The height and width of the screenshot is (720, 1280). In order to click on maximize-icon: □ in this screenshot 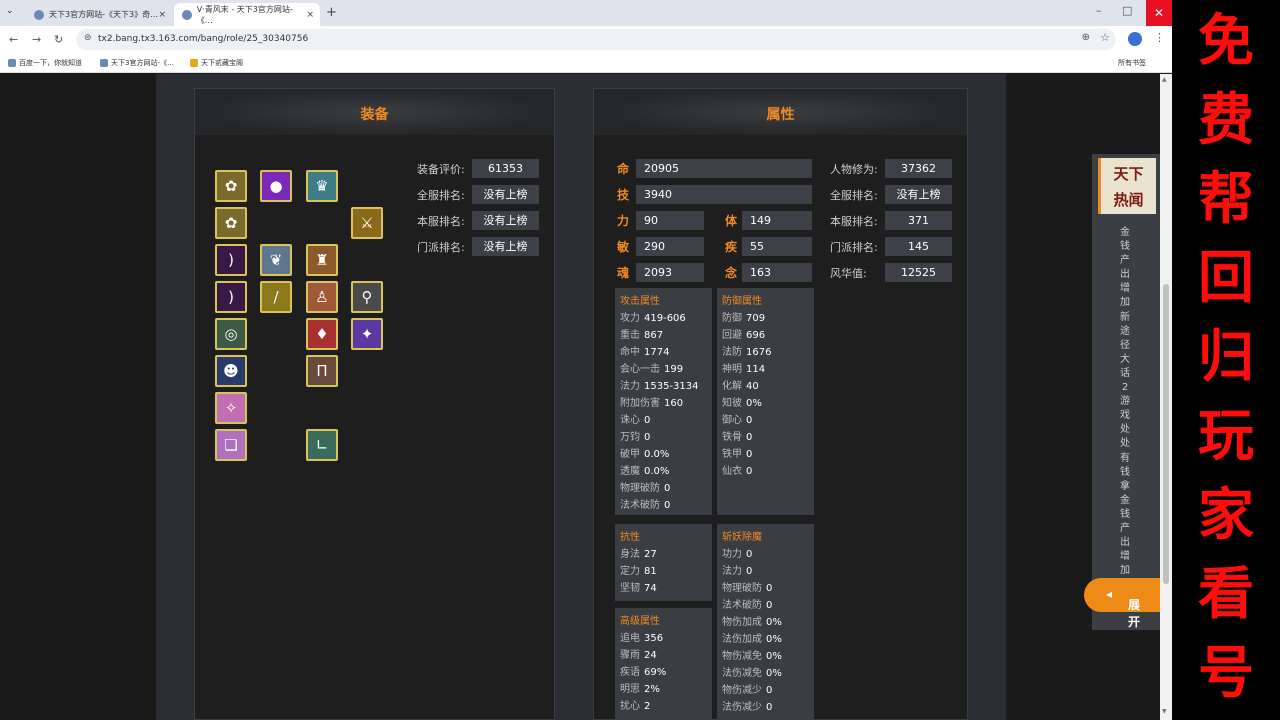, I will do `click(1127, 10)`.